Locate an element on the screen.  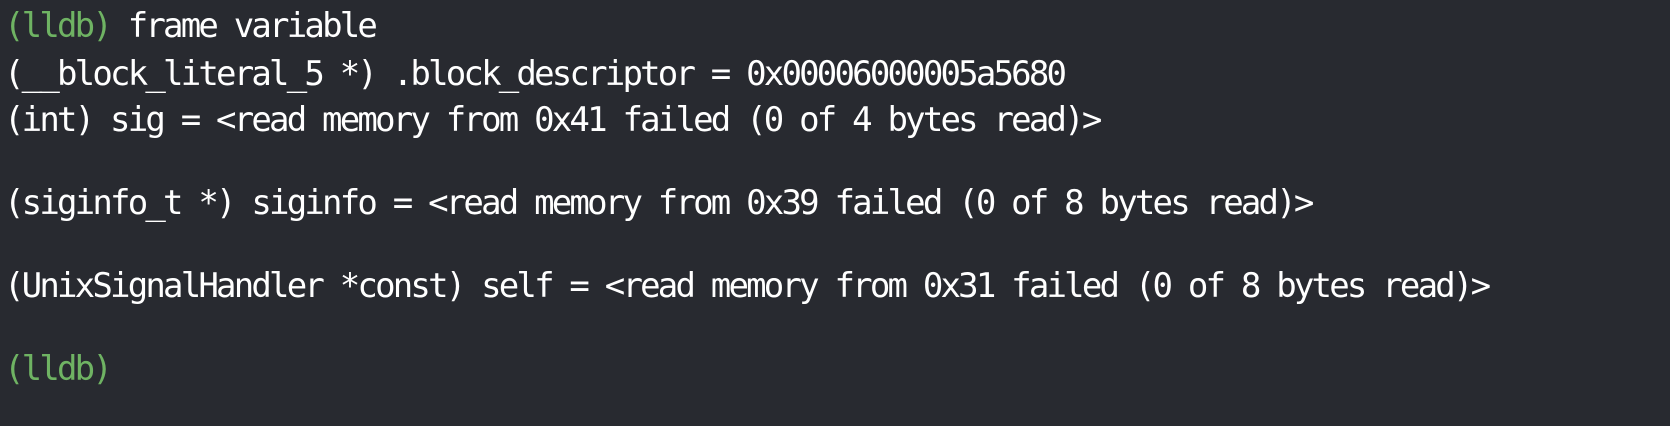
command-line: (lldb) frame variable is located at coordinates (191, 26).